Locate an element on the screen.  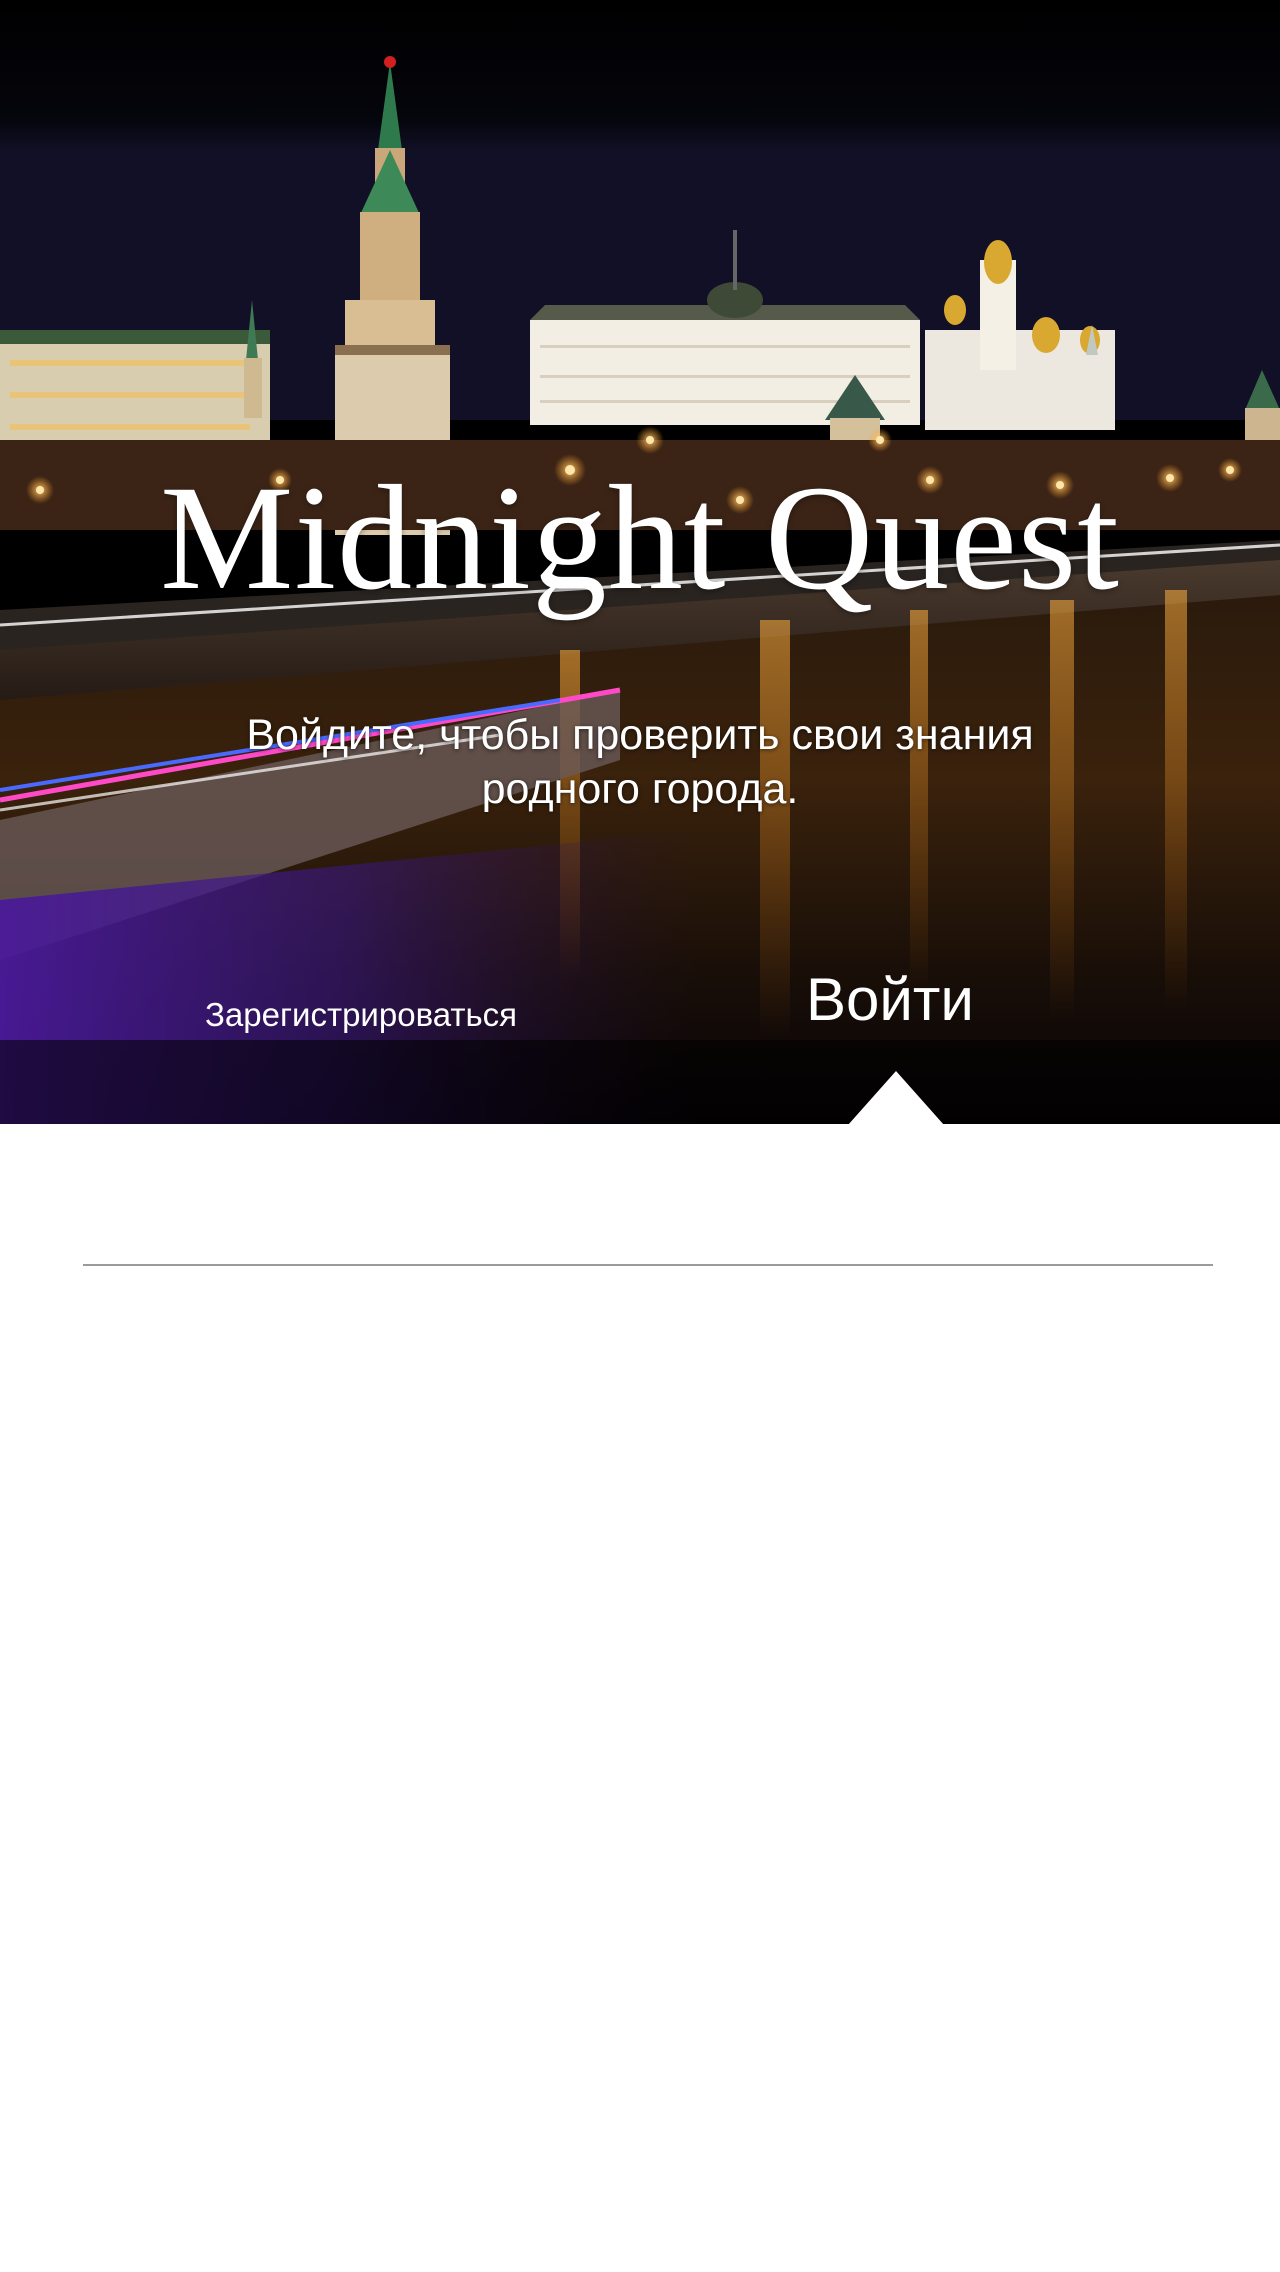
active-tab-indicator is located at coordinates (896, 1097).